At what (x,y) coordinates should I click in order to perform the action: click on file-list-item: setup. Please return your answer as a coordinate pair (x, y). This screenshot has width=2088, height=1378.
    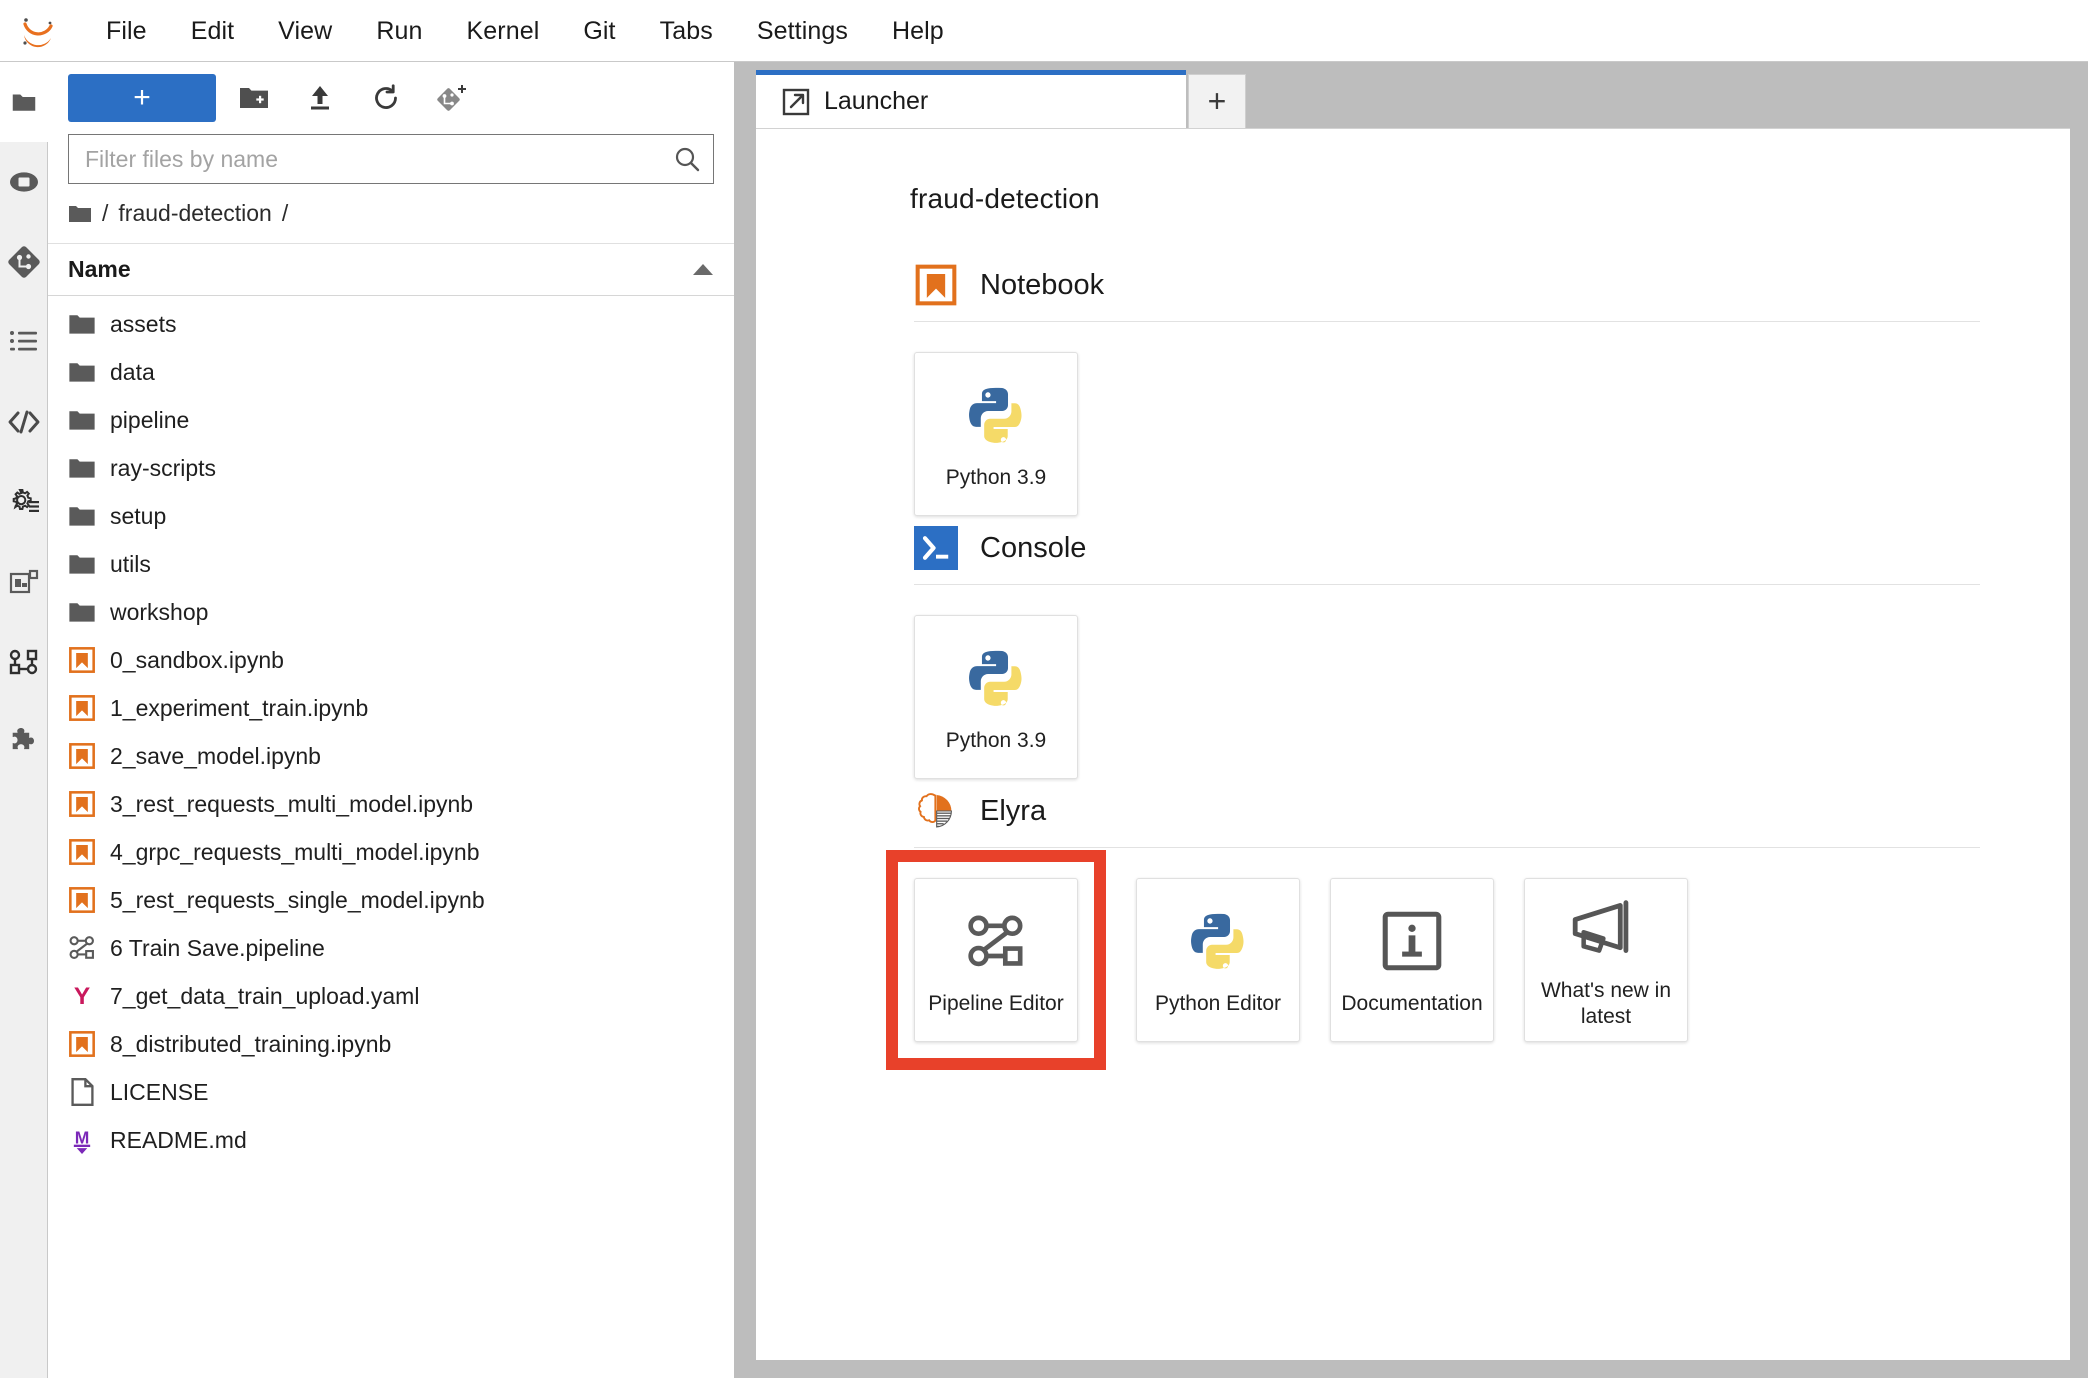
    Looking at the image, I should click on (391, 516).